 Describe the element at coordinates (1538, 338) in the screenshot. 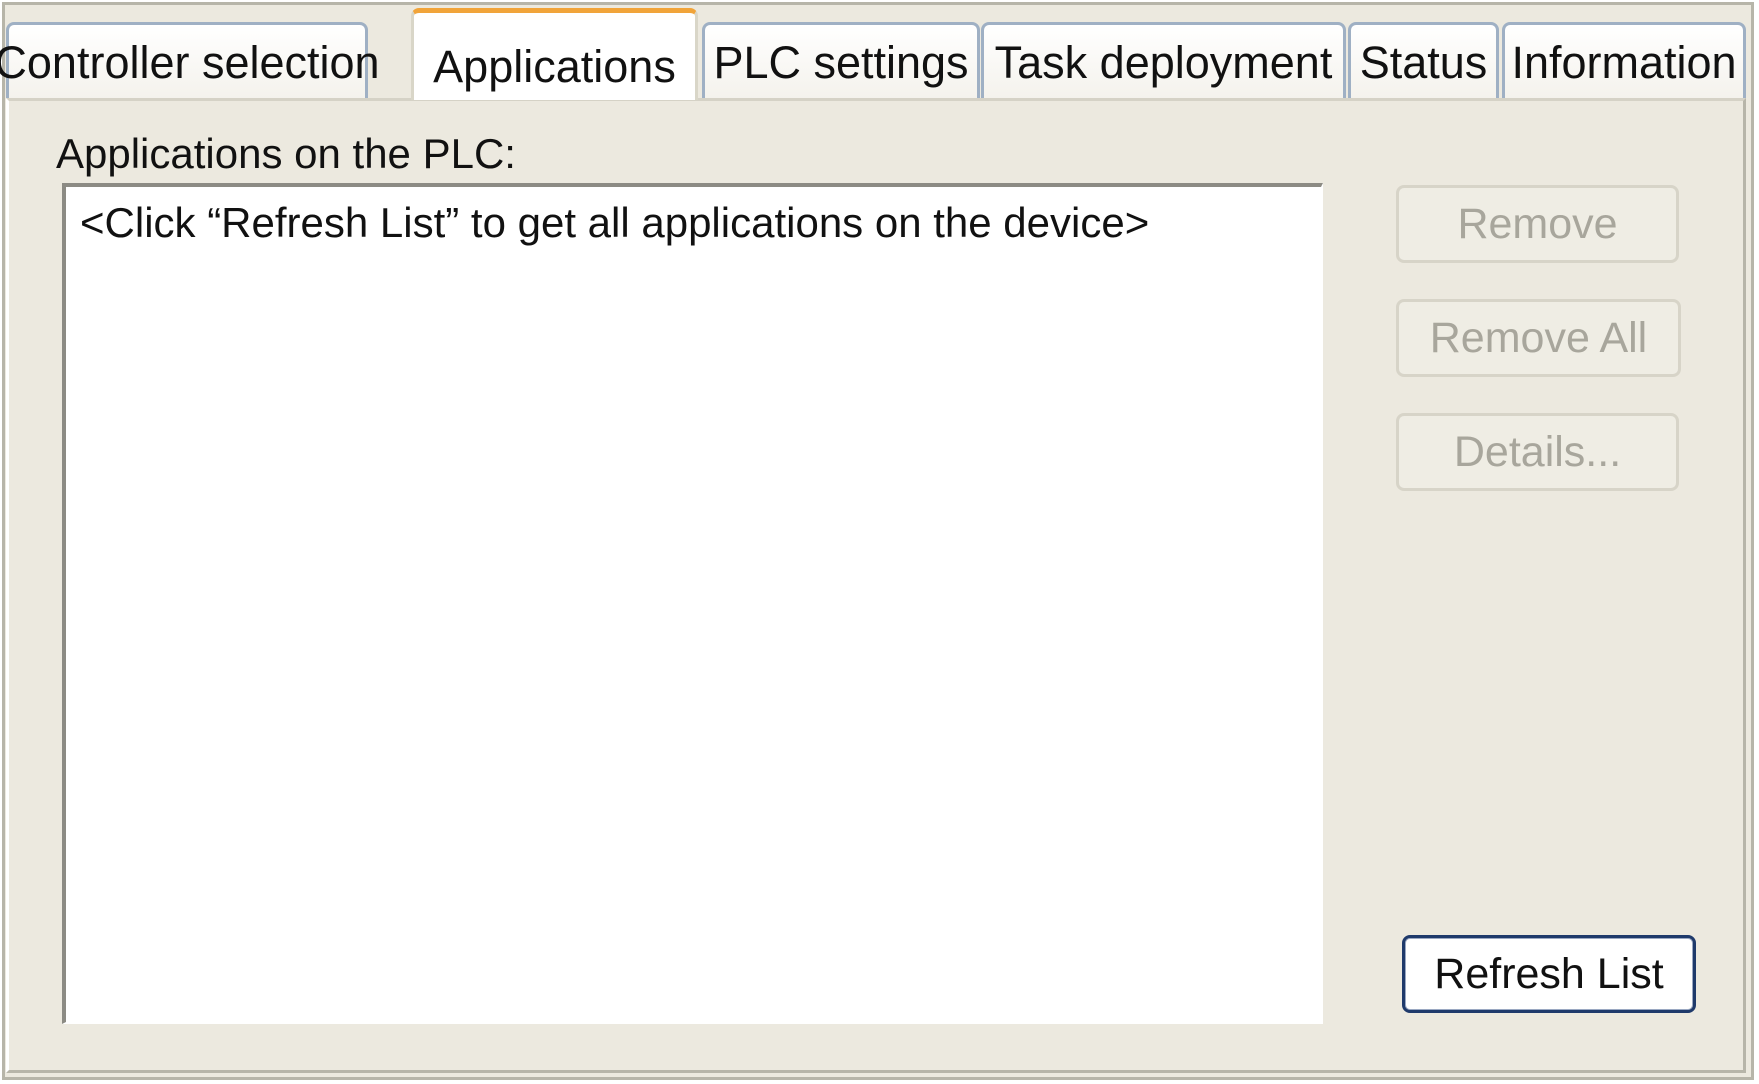

I see `remove-all-button: Remove All` at that location.